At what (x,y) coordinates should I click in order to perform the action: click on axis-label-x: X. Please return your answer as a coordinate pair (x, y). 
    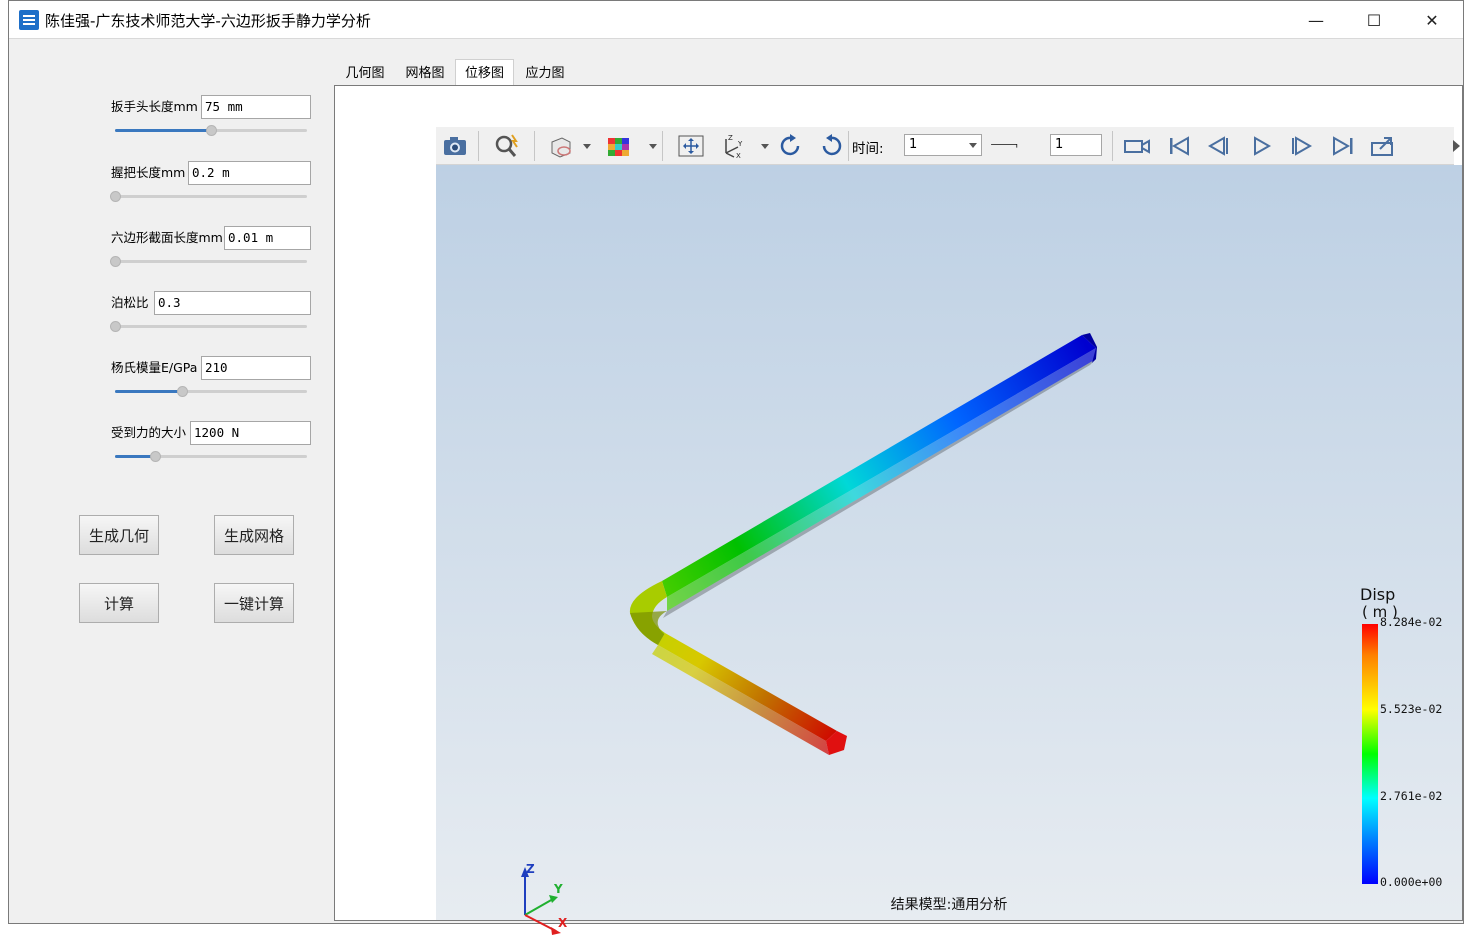
    Looking at the image, I should click on (563, 923).